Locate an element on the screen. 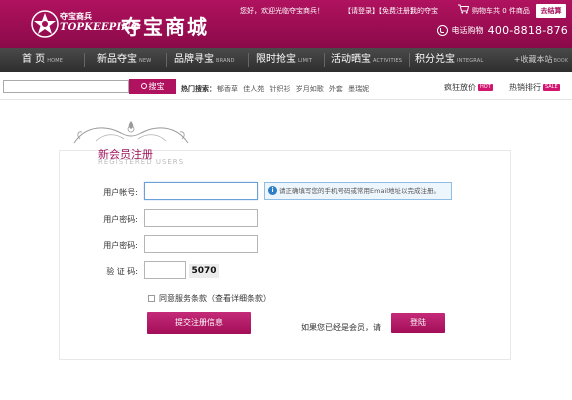  search-button-label: 搜宝 is located at coordinates (156, 86).